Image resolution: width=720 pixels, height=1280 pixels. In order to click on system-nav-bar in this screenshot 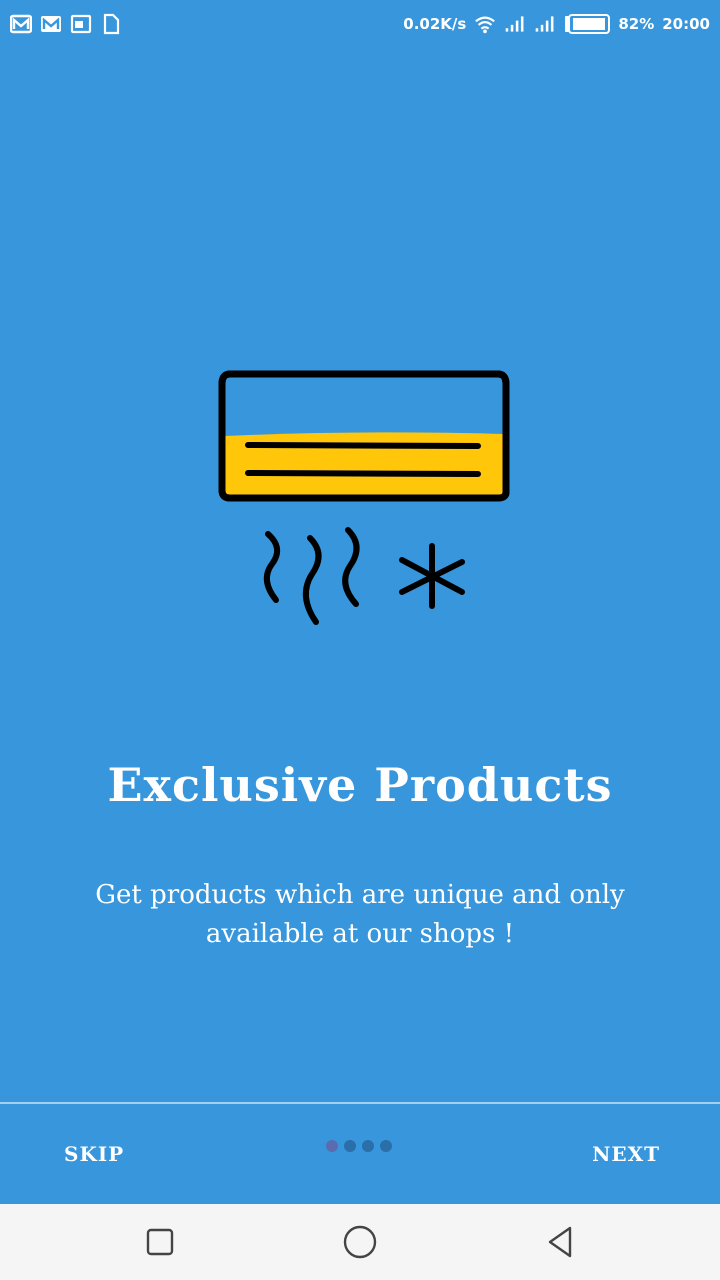, I will do `click(360, 1242)`.